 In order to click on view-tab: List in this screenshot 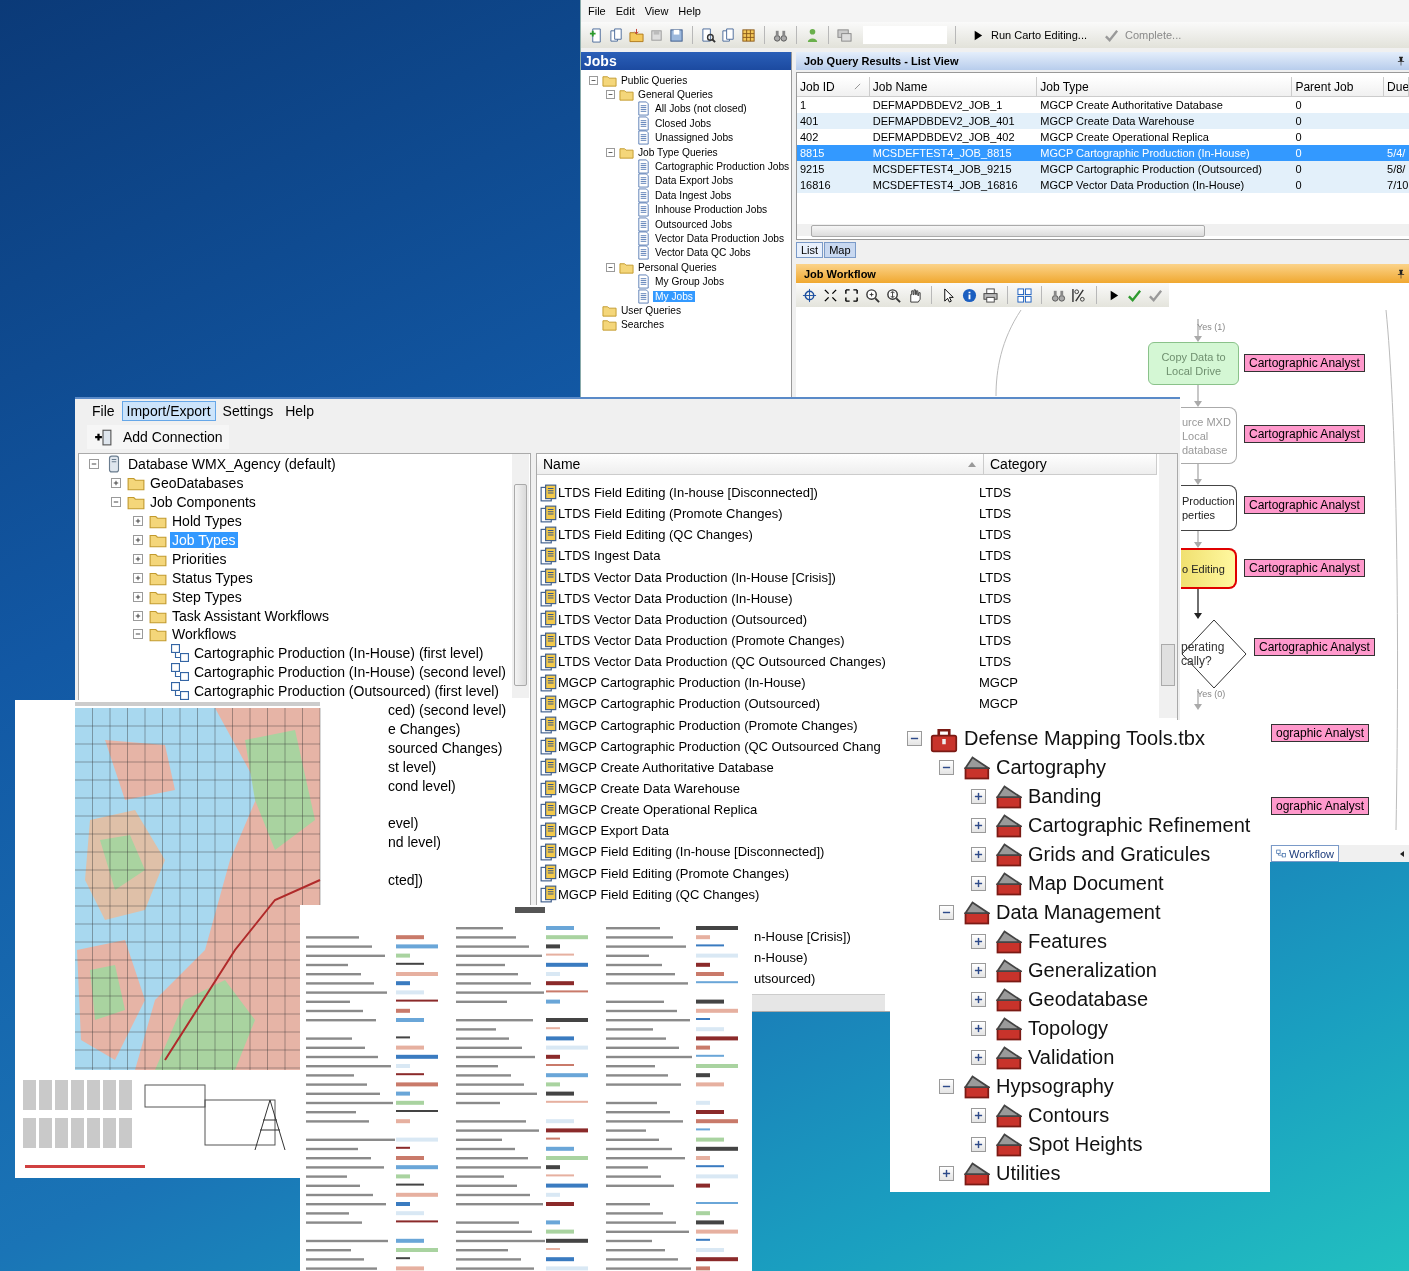, I will do `click(810, 250)`.